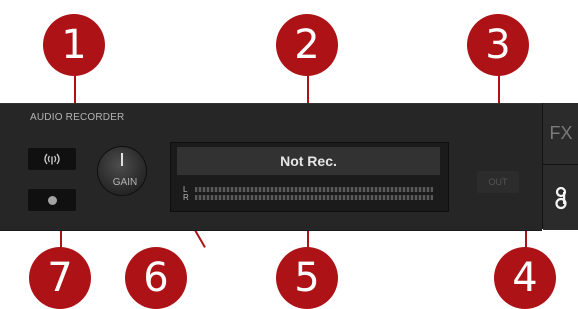 This screenshot has width=578, height=309. I want to click on callout-4: 4, so click(525, 278).